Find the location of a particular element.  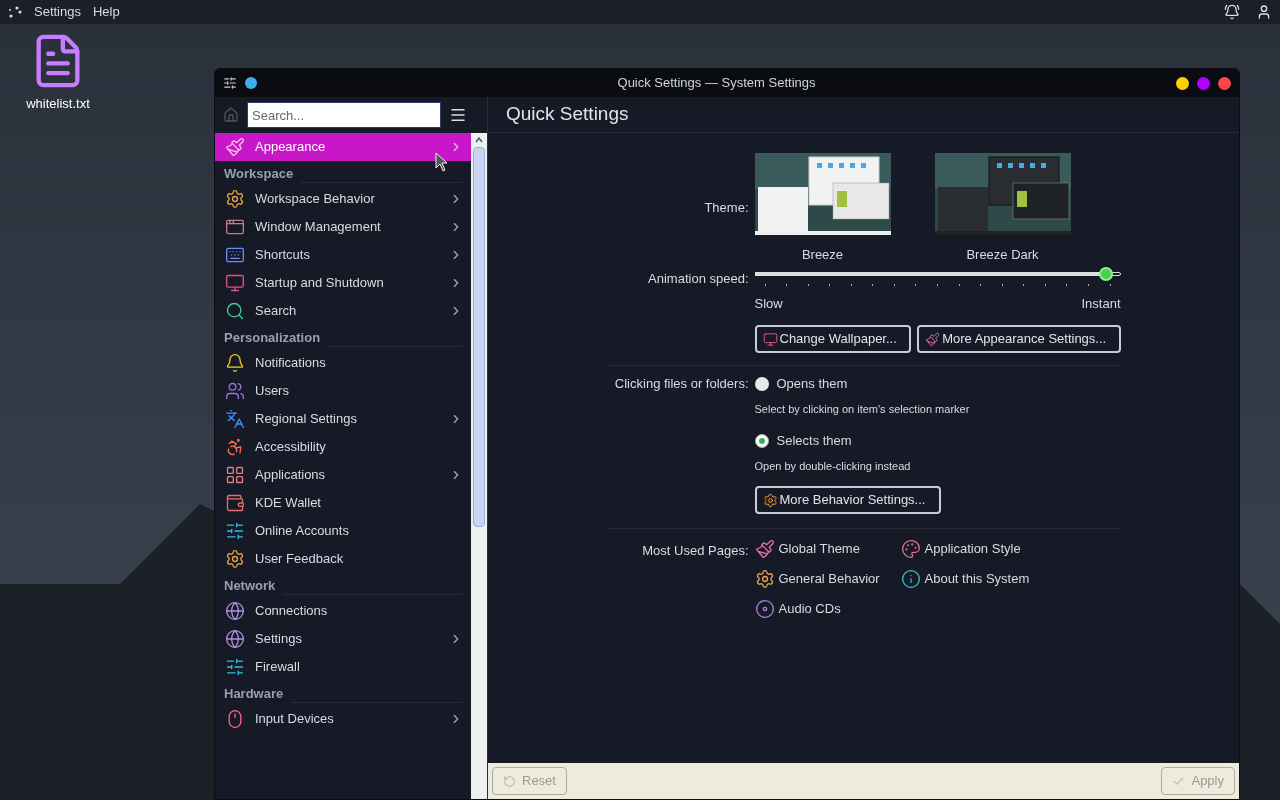

window-icon is located at coordinates (235, 227).